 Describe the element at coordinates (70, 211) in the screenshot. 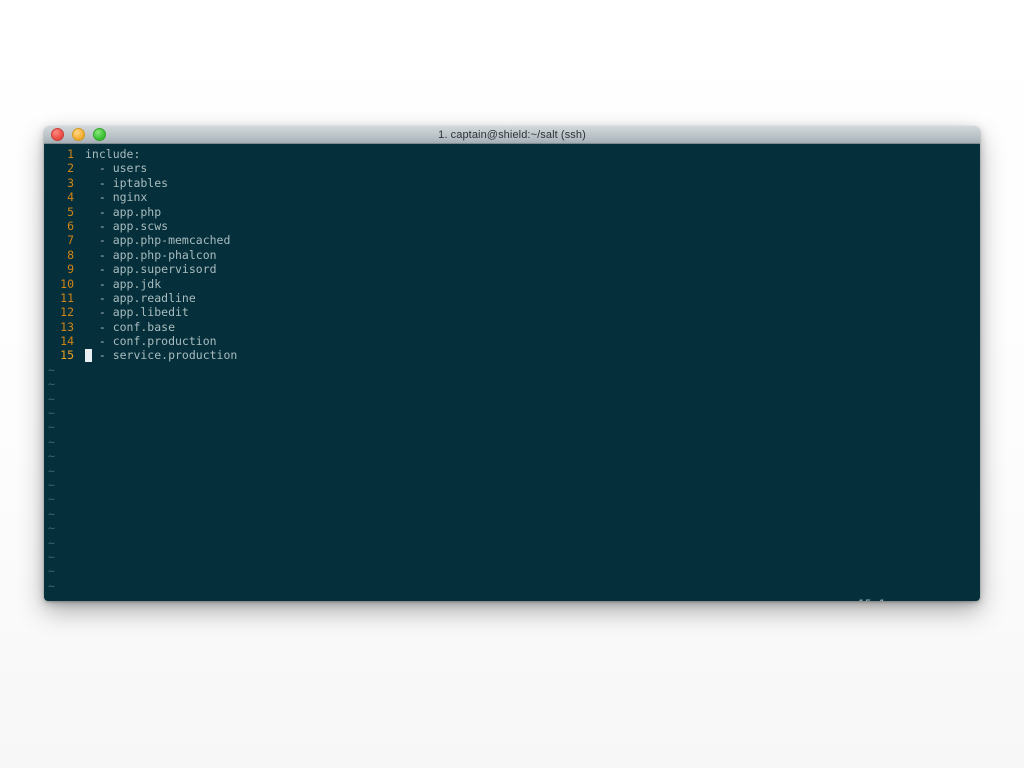

I see `line-number: 5` at that location.